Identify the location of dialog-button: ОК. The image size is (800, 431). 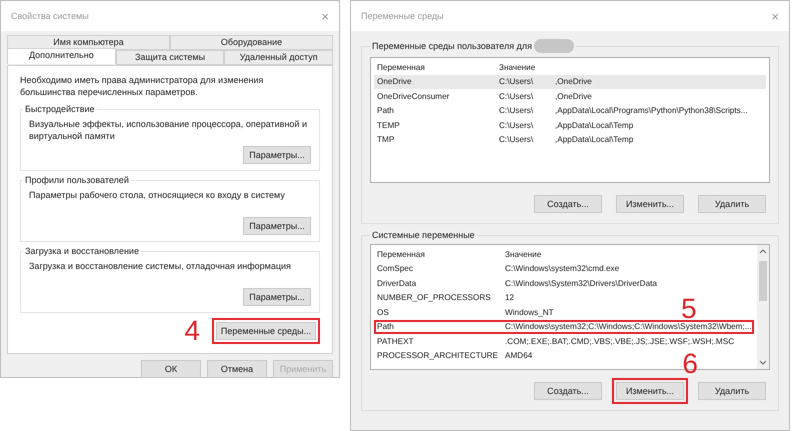
(171, 369).